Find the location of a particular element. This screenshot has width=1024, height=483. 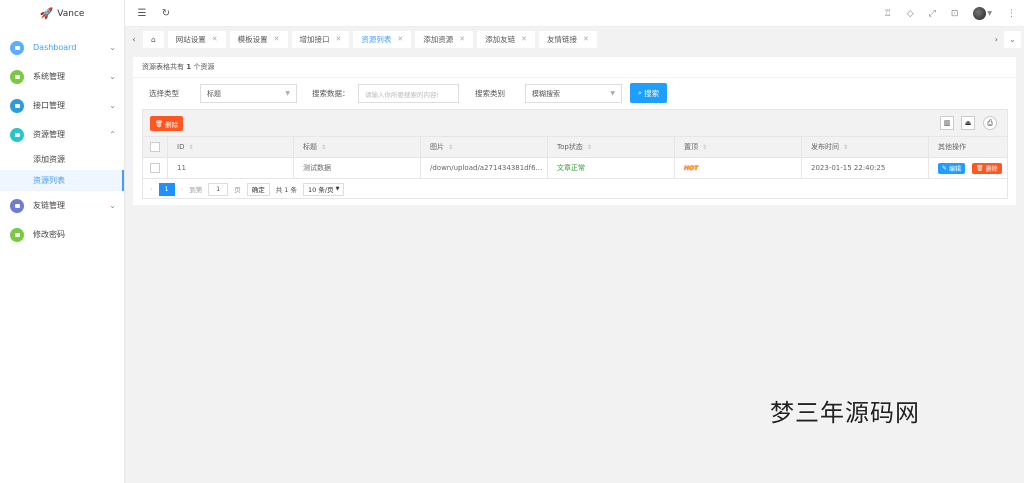

tab: 增加接口 ✕ is located at coordinates (320, 39).